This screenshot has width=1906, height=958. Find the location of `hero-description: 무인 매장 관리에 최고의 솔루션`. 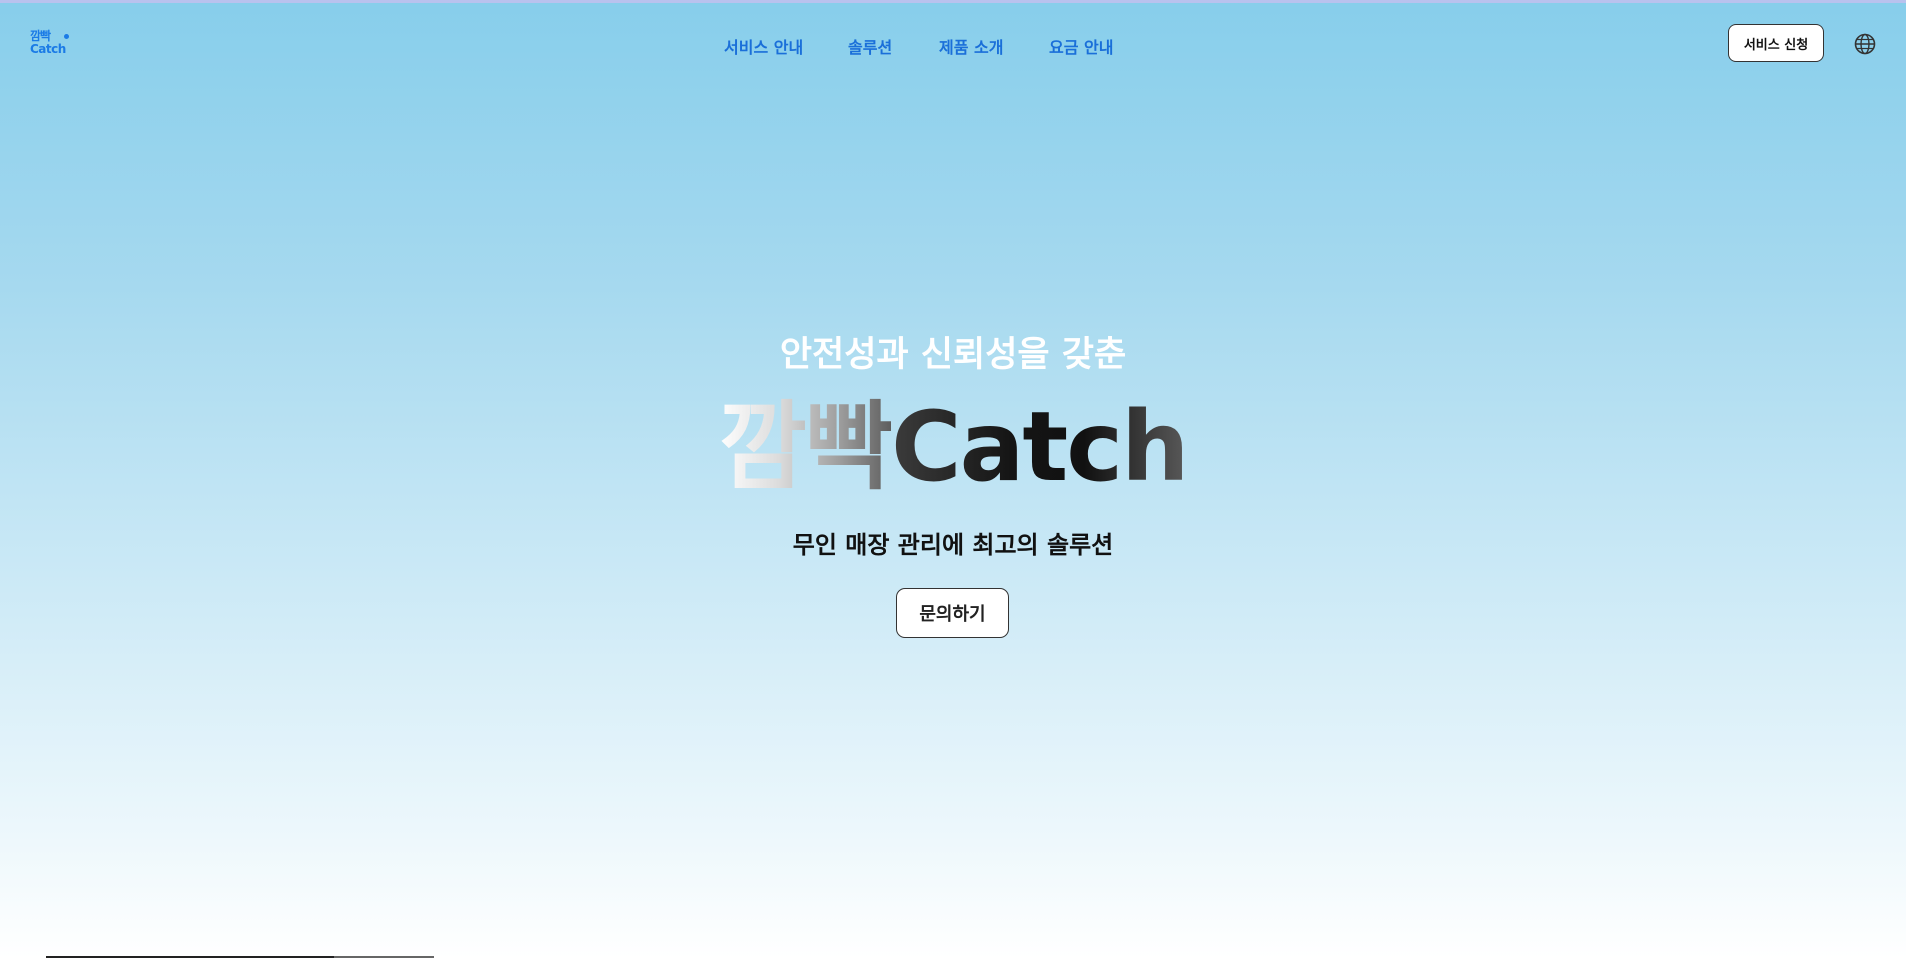

hero-description: 무인 매장 관리에 최고의 솔루션 is located at coordinates (953, 545).